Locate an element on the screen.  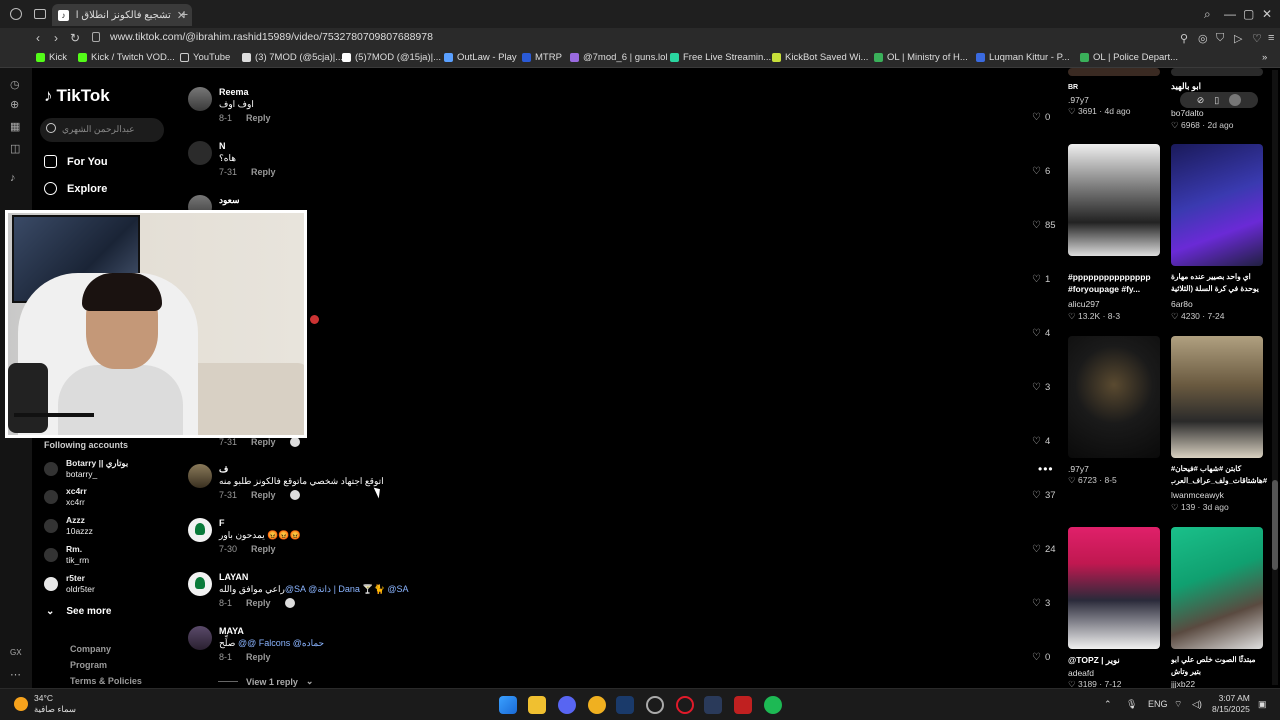
view-replies-button: View 1 reply ⌄ is located at coordinates (265, 681).